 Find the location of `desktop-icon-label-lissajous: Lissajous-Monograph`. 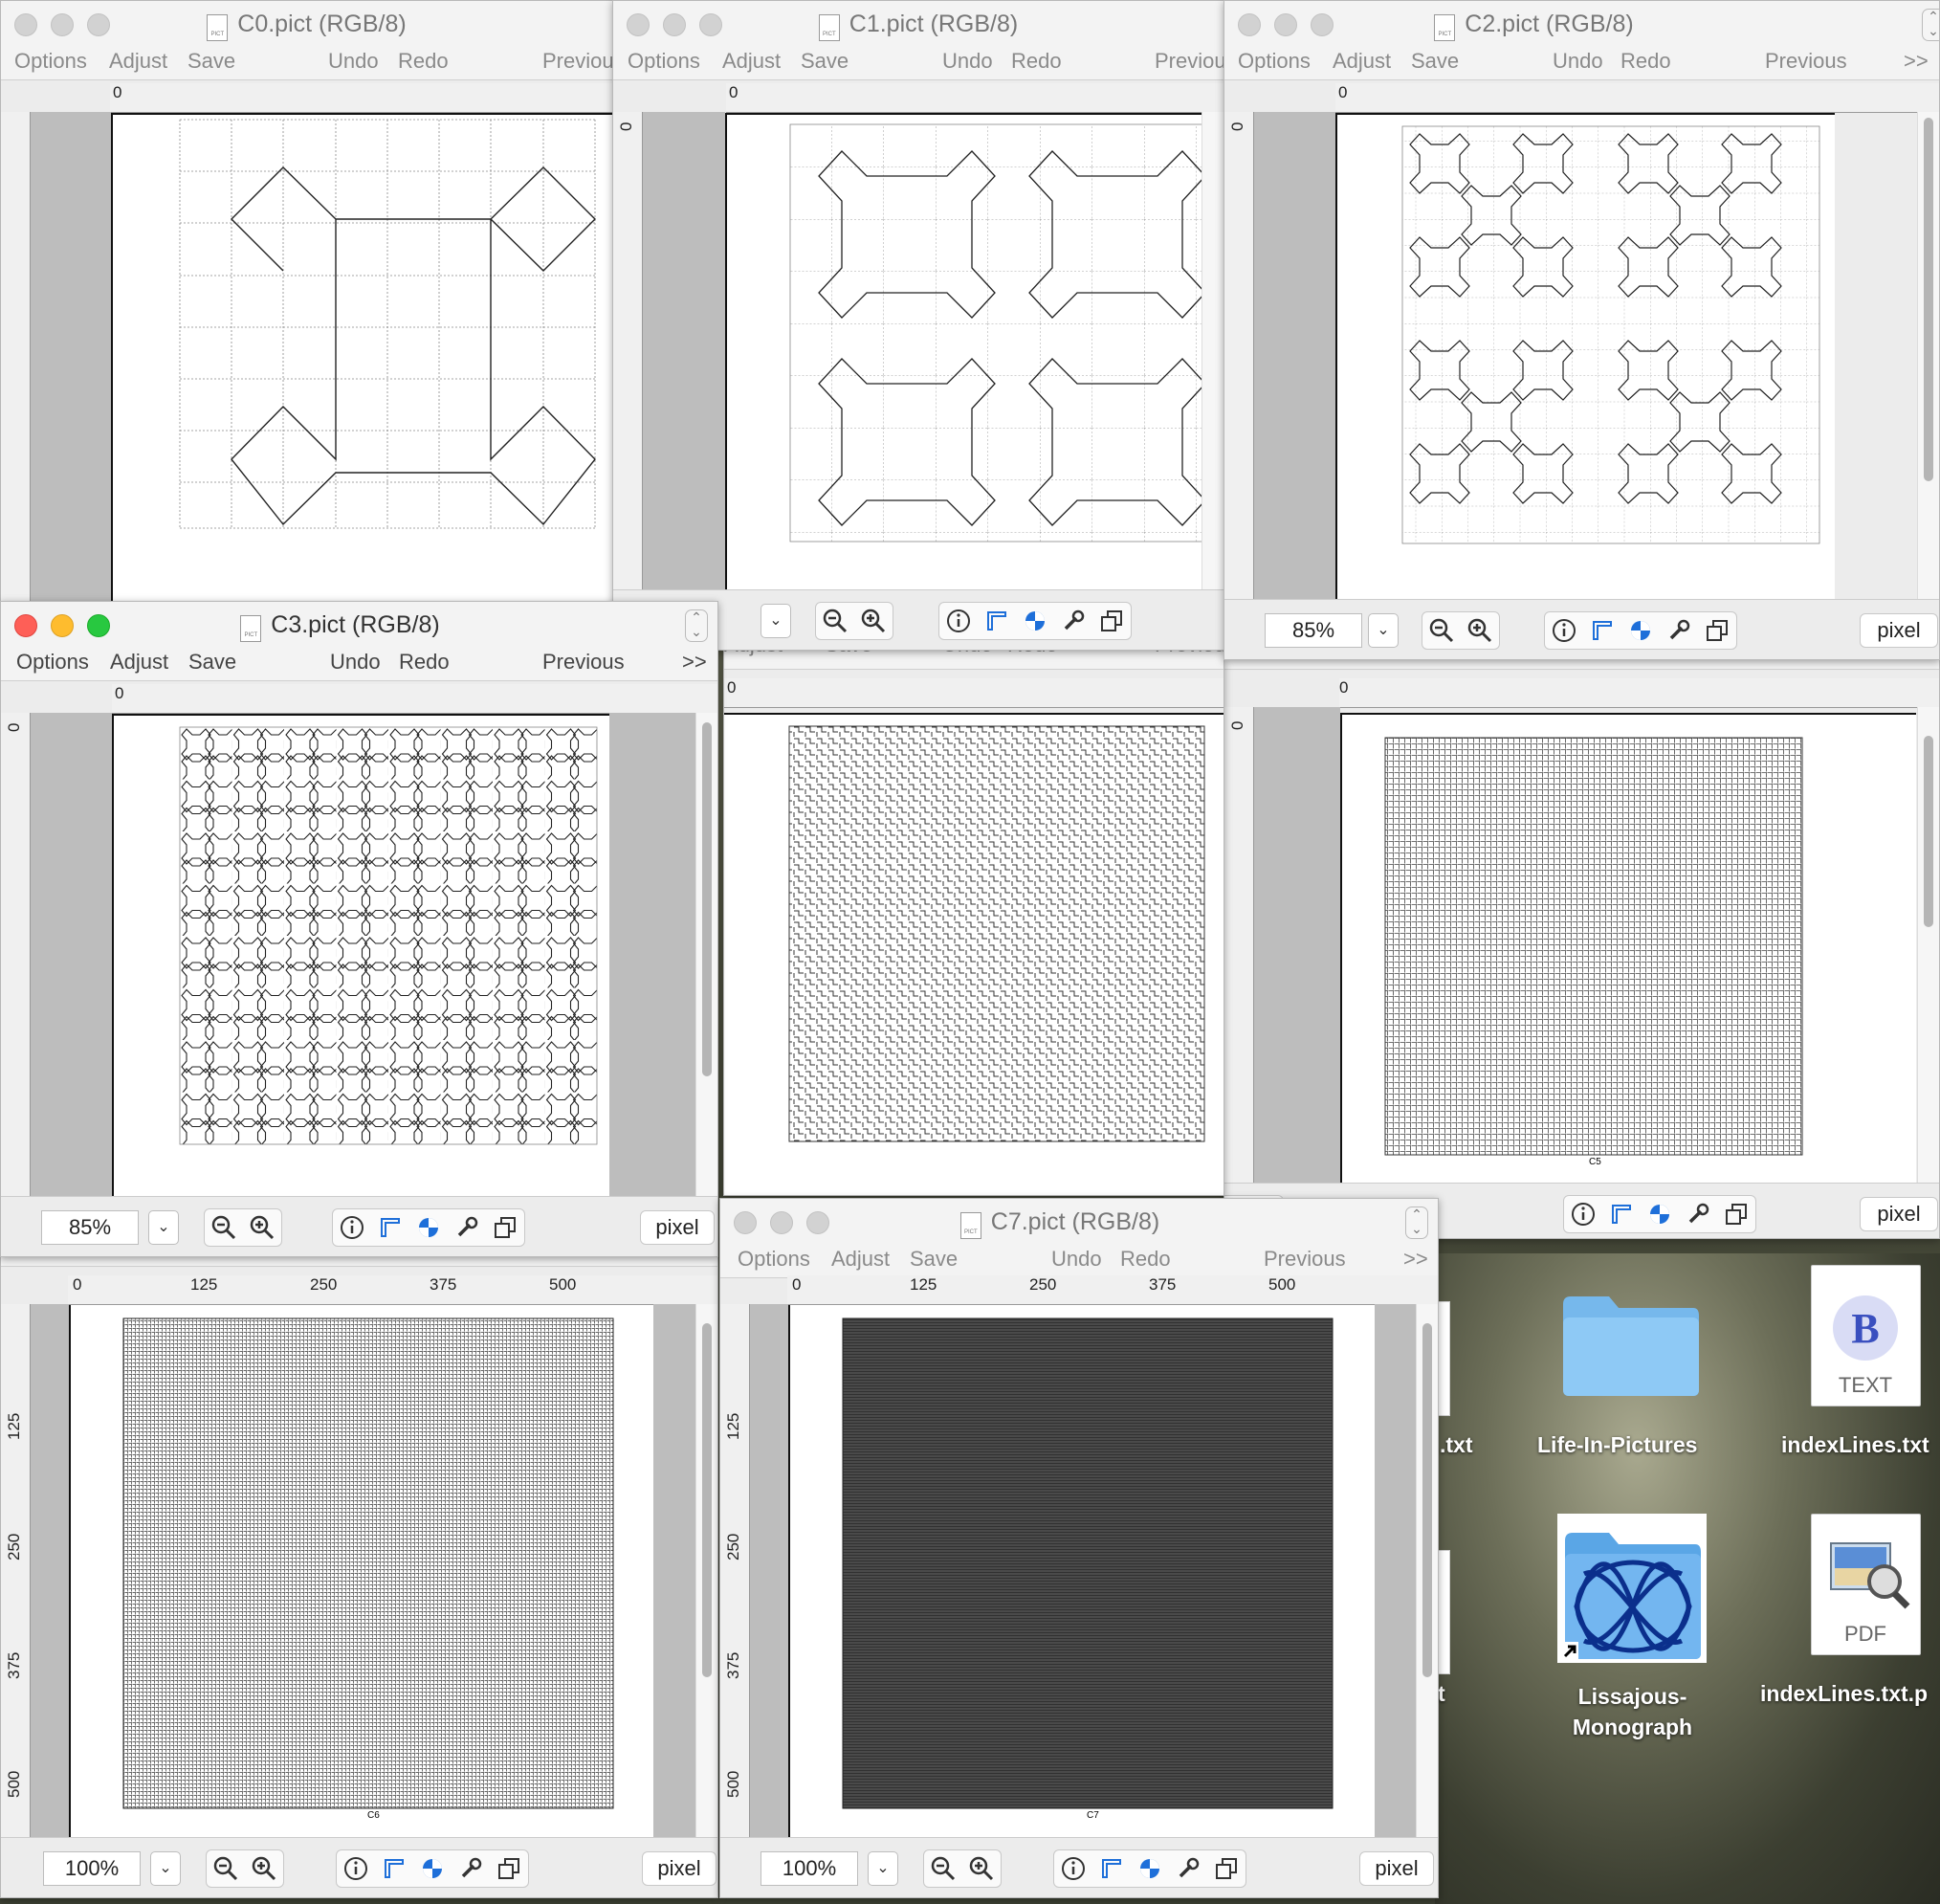

desktop-icon-label-lissajous: Lissajous-Monograph is located at coordinates (1633, 1711).